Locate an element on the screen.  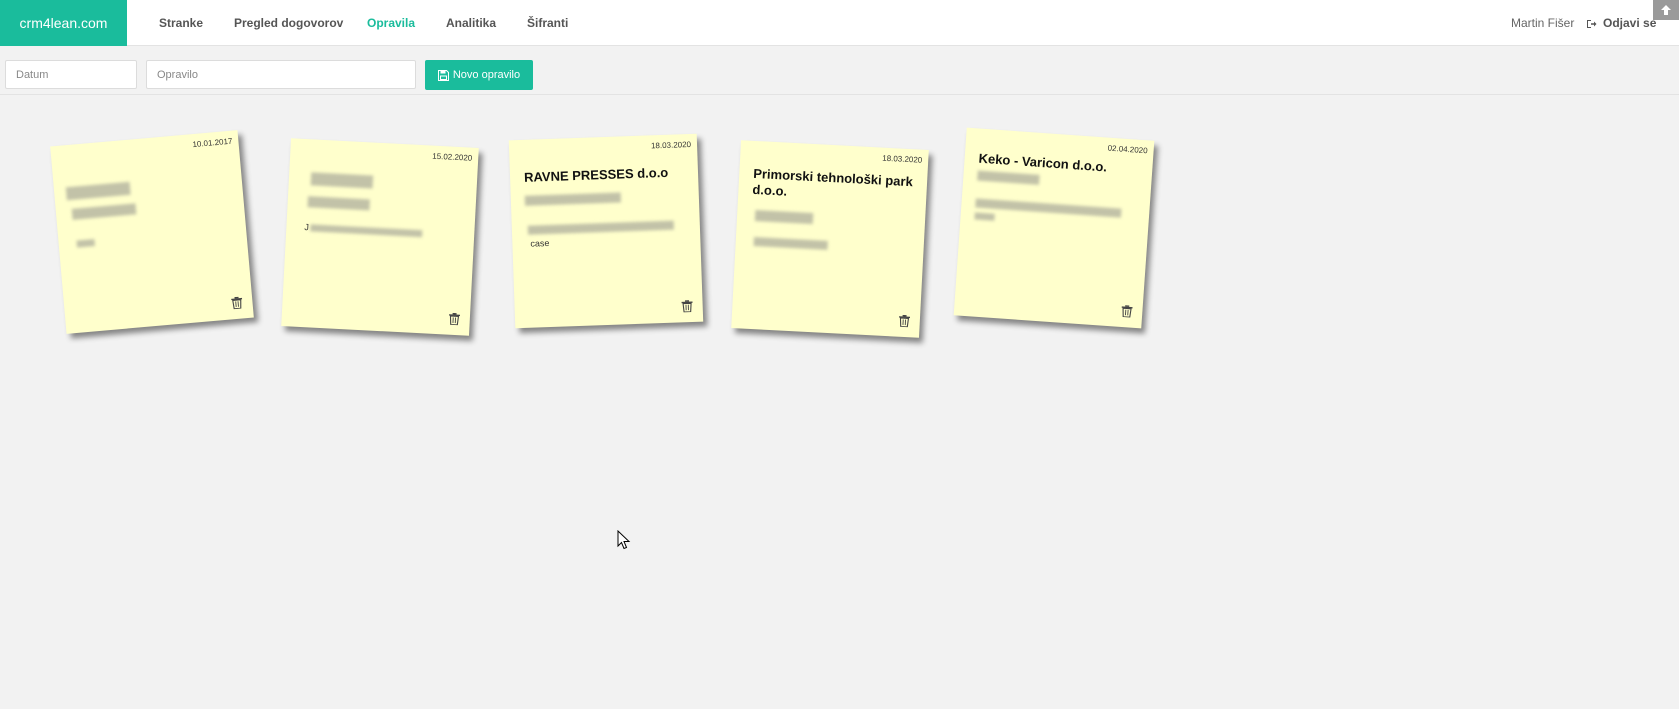
mouse-cursor-icon is located at coordinates (624, 540).